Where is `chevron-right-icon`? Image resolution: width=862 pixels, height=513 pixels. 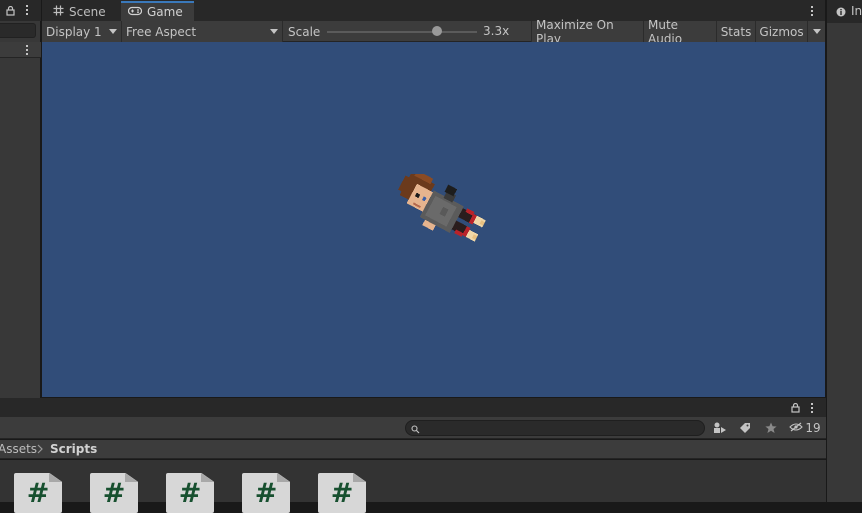
chevron-right-icon is located at coordinates (40, 450).